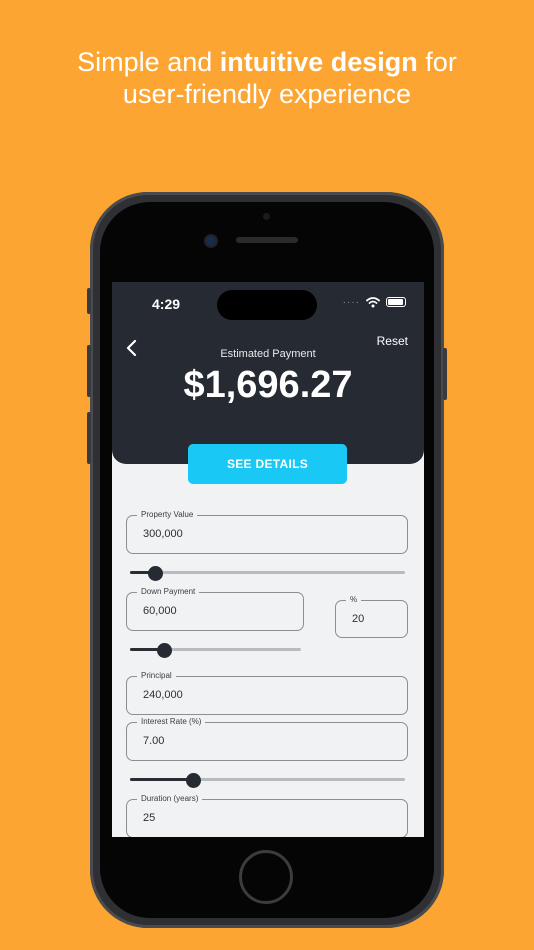 The height and width of the screenshot is (950, 534). What do you see at coordinates (351, 302) in the screenshot?
I see `signal-icon: ····` at bounding box center [351, 302].